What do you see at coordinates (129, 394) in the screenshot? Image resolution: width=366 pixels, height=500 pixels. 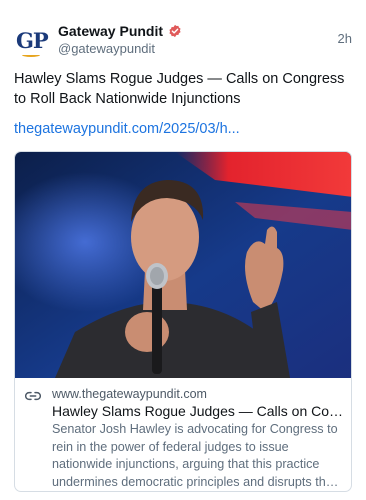 I see `card-domain: www.thegatewaypundit.com` at bounding box center [129, 394].